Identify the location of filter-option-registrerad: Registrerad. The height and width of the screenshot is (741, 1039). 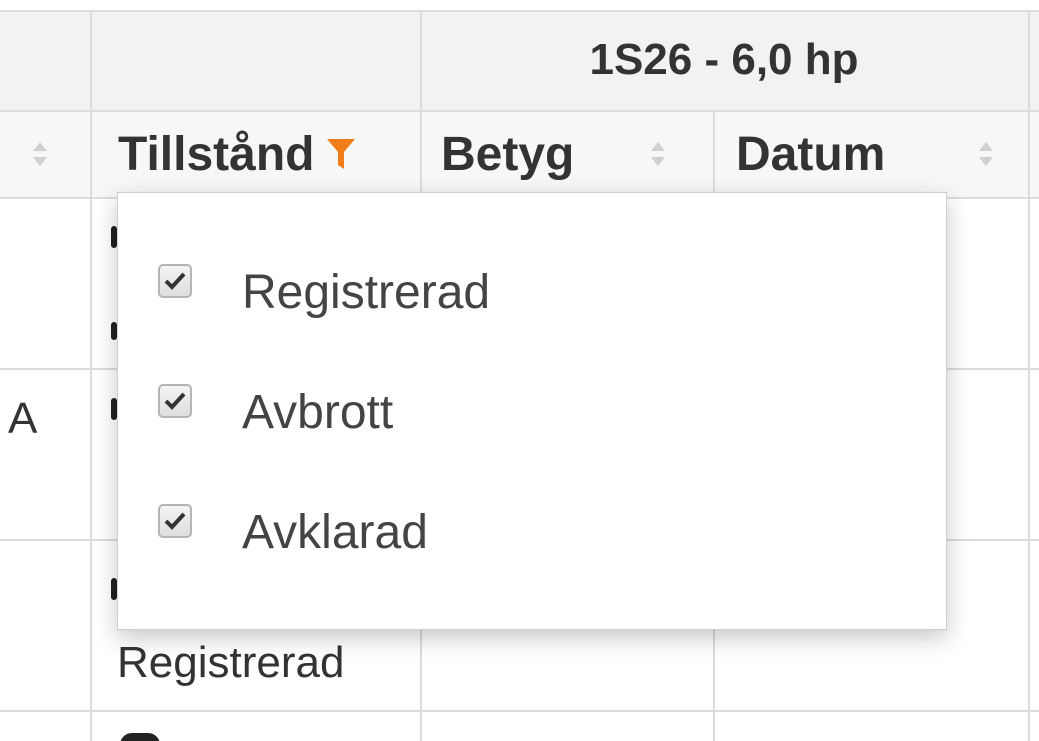
(324, 292).